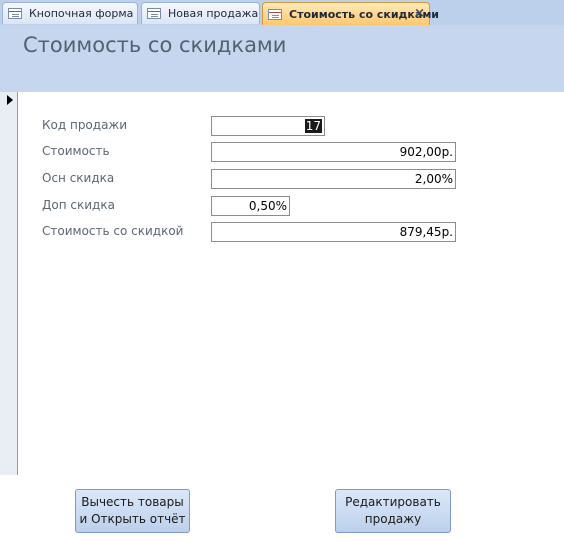 The image size is (564, 541). I want to click on label-kod-prodazhi: Код продажи, so click(85, 125).